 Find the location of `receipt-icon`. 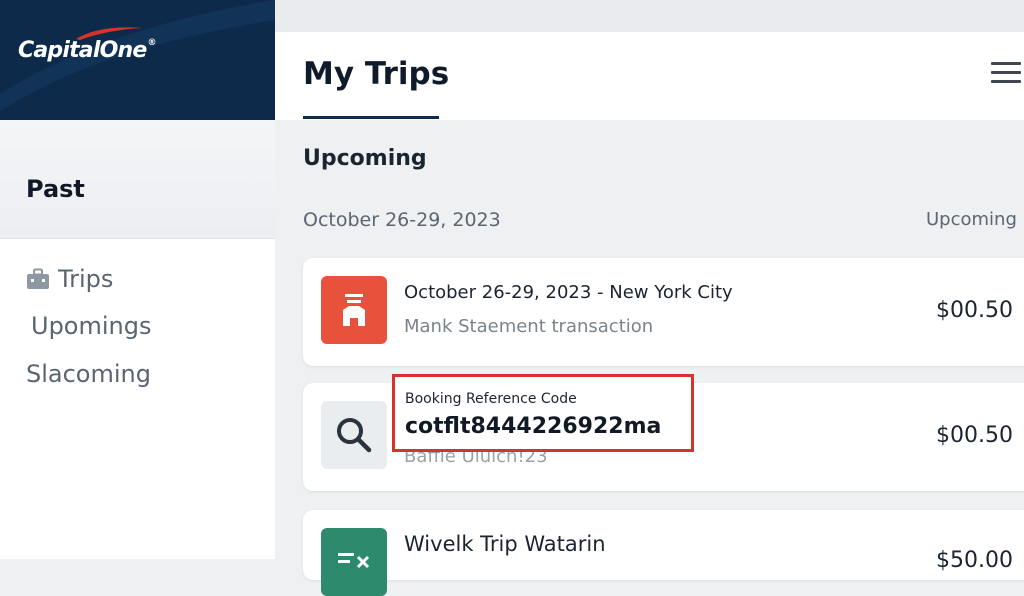

receipt-icon is located at coordinates (354, 562).